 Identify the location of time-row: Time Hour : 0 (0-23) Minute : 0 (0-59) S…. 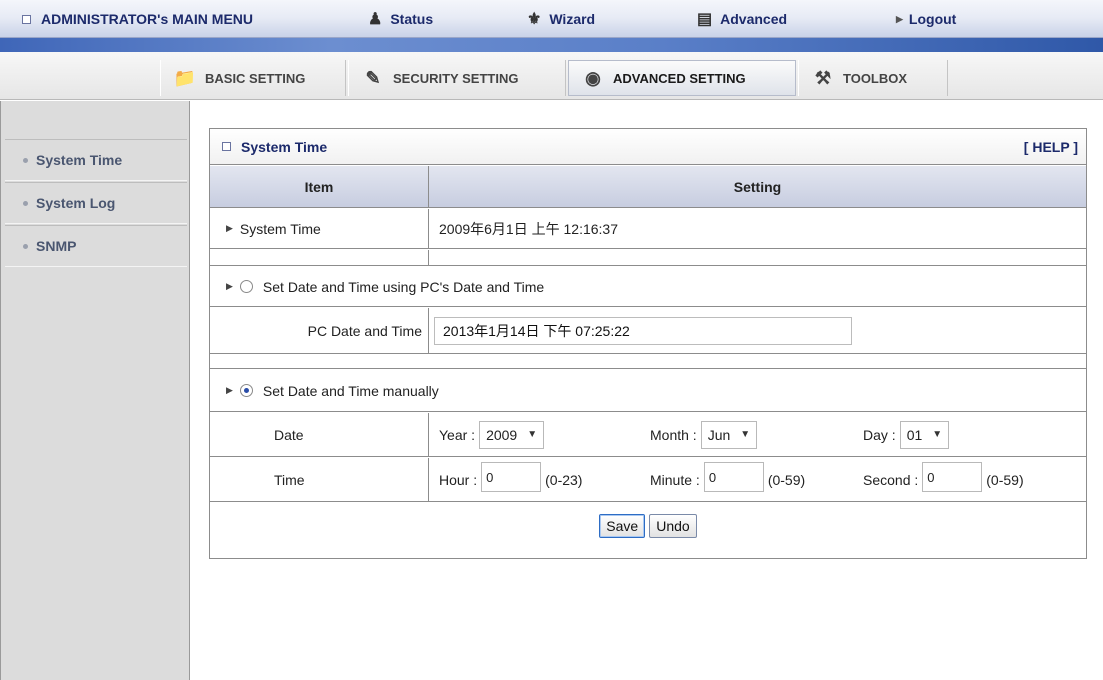
(648, 480).